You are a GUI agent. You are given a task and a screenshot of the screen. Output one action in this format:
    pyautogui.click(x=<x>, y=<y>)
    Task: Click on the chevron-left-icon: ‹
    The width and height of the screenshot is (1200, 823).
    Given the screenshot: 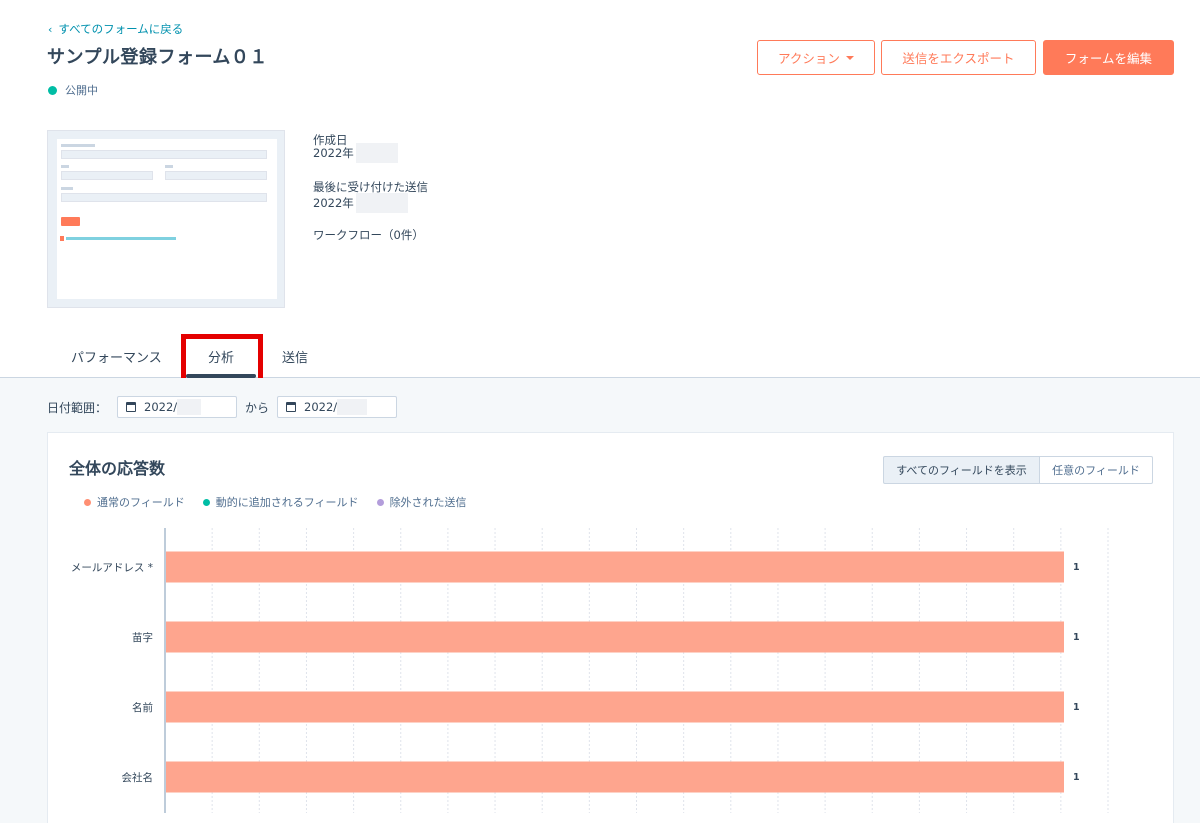 What is the action you would take?
    pyautogui.click(x=50, y=29)
    